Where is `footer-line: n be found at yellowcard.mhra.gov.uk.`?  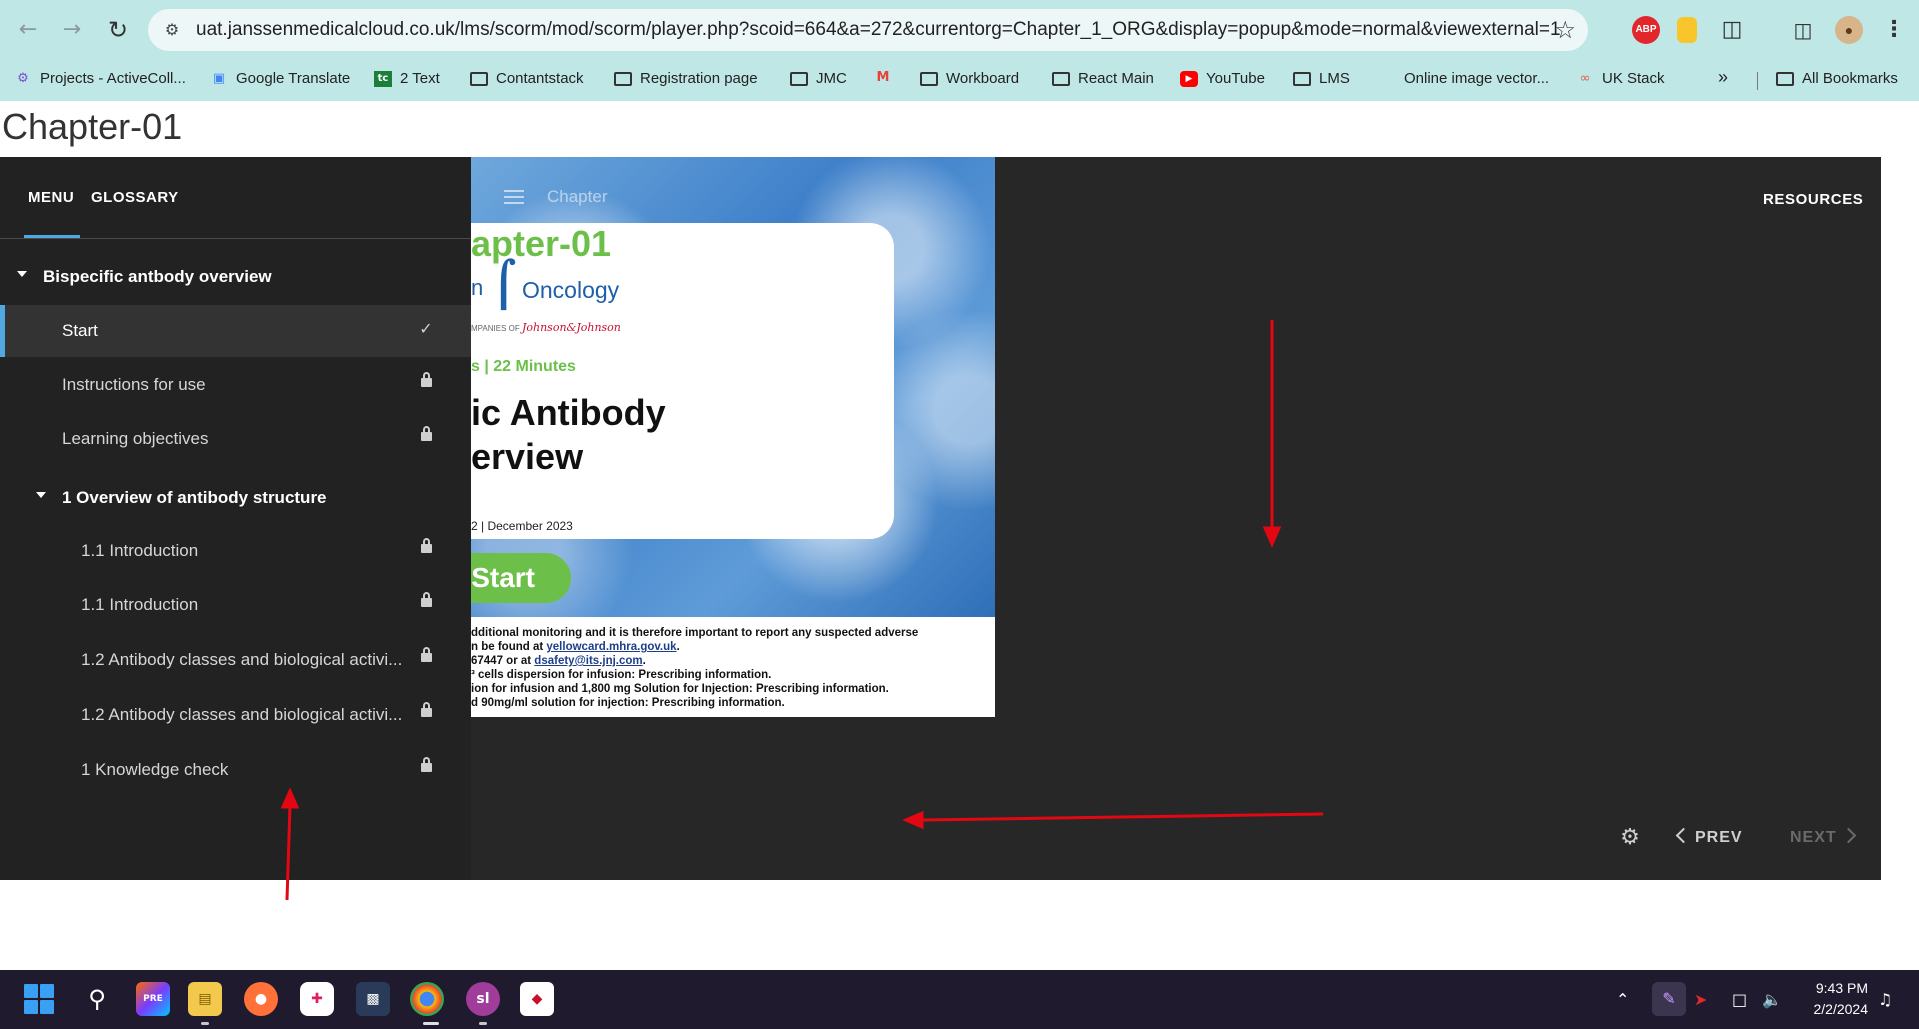 footer-line: n be found at yellowcard.mhra.gov.uk. is located at coordinates (575, 647).